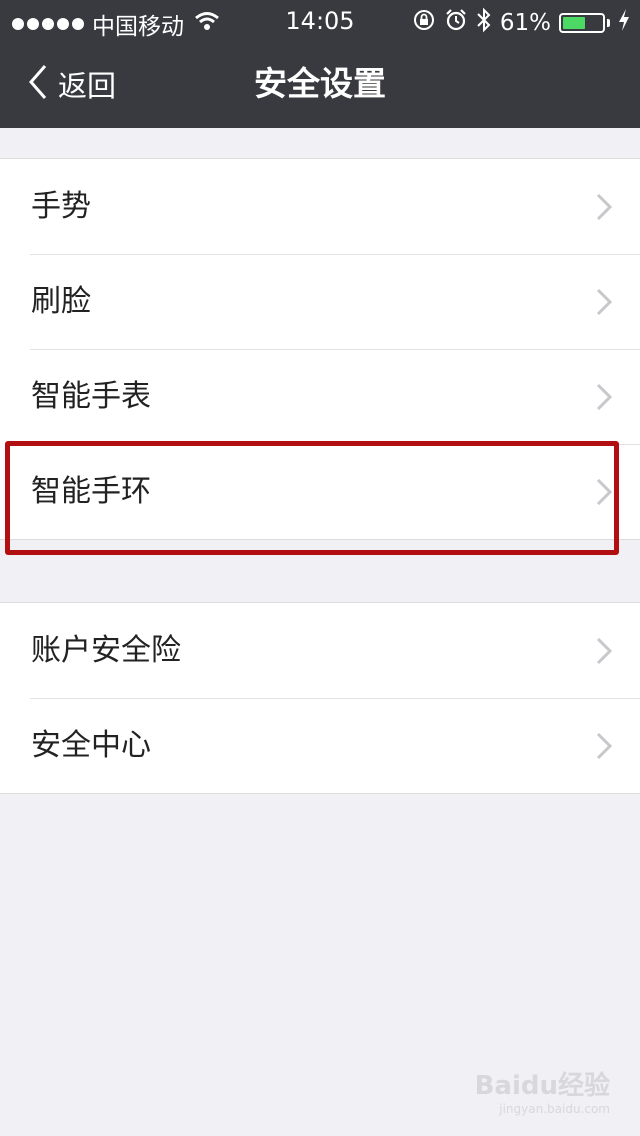 This screenshot has height=1136, width=640. I want to click on list-item-security-center: 安全中心, so click(320, 745).